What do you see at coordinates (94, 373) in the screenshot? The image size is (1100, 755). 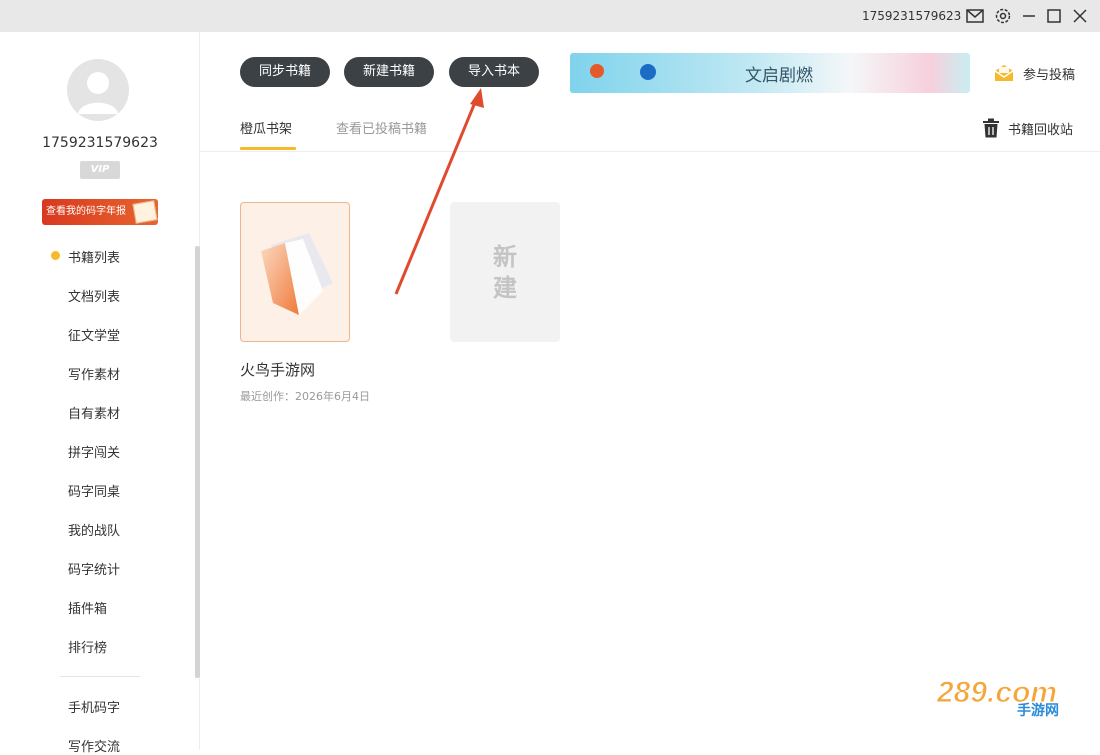 I see `sidebar-item-writing-material: 写作素材` at bounding box center [94, 373].